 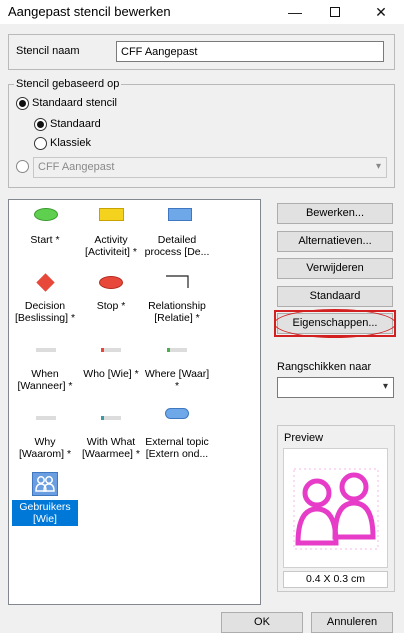 I want to click on maximize-button, so click(x=335, y=12).